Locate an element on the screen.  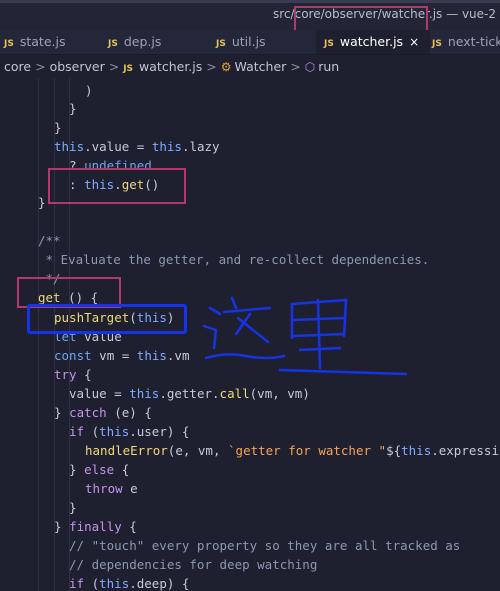
tab-label: dep.js is located at coordinates (142, 41).